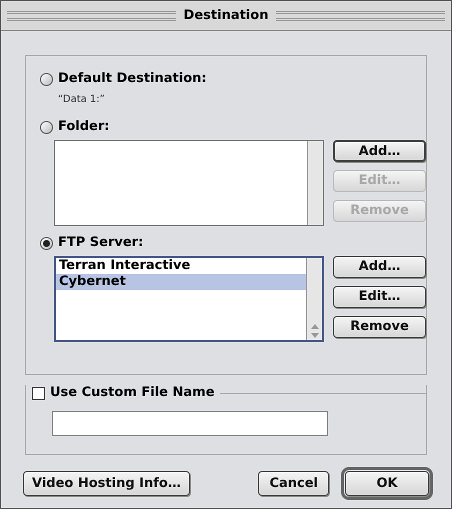 This screenshot has height=509, width=452. What do you see at coordinates (189, 299) in the screenshot?
I see `list-box: Terran Interactive Cybernet` at bounding box center [189, 299].